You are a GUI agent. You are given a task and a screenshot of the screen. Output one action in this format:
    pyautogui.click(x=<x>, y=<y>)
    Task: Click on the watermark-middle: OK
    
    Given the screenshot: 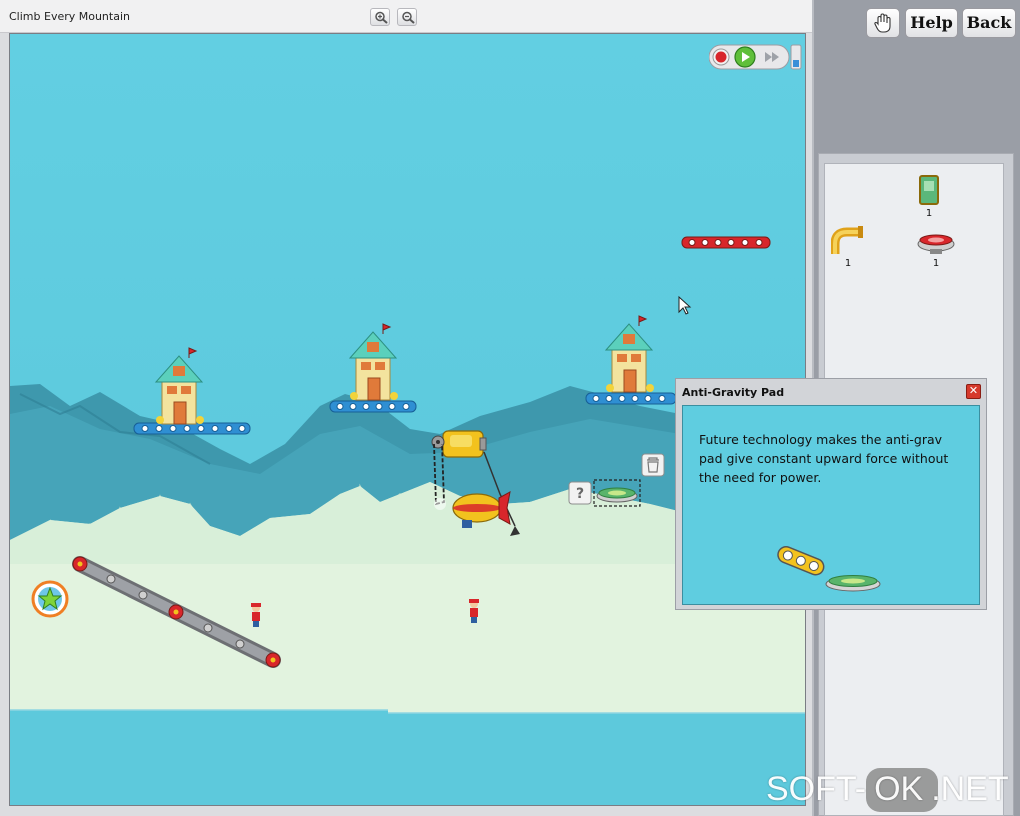 What is the action you would take?
    pyautogui.click(x=899, y=789)
    